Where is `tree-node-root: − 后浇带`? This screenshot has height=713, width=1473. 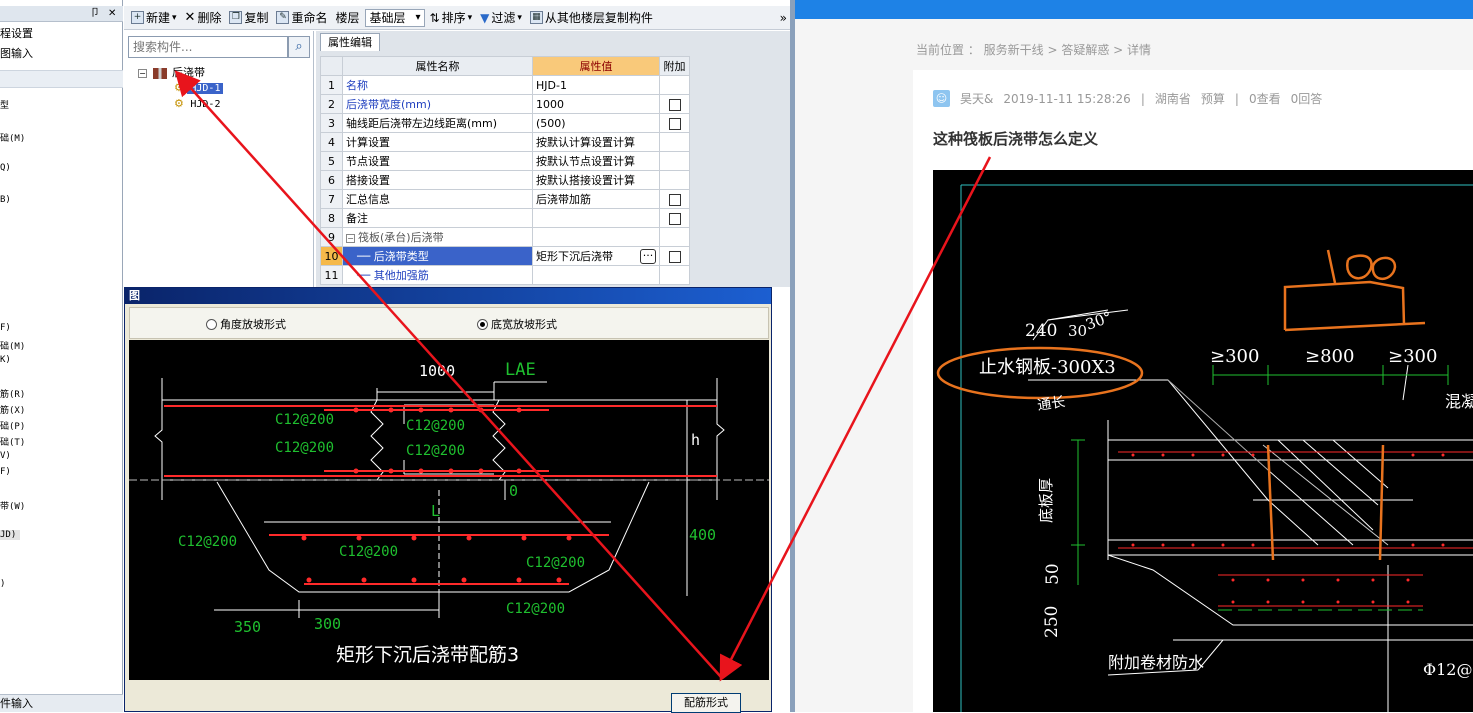 tree-node-root: − 后浇带 is located at coordinates (171, 72).